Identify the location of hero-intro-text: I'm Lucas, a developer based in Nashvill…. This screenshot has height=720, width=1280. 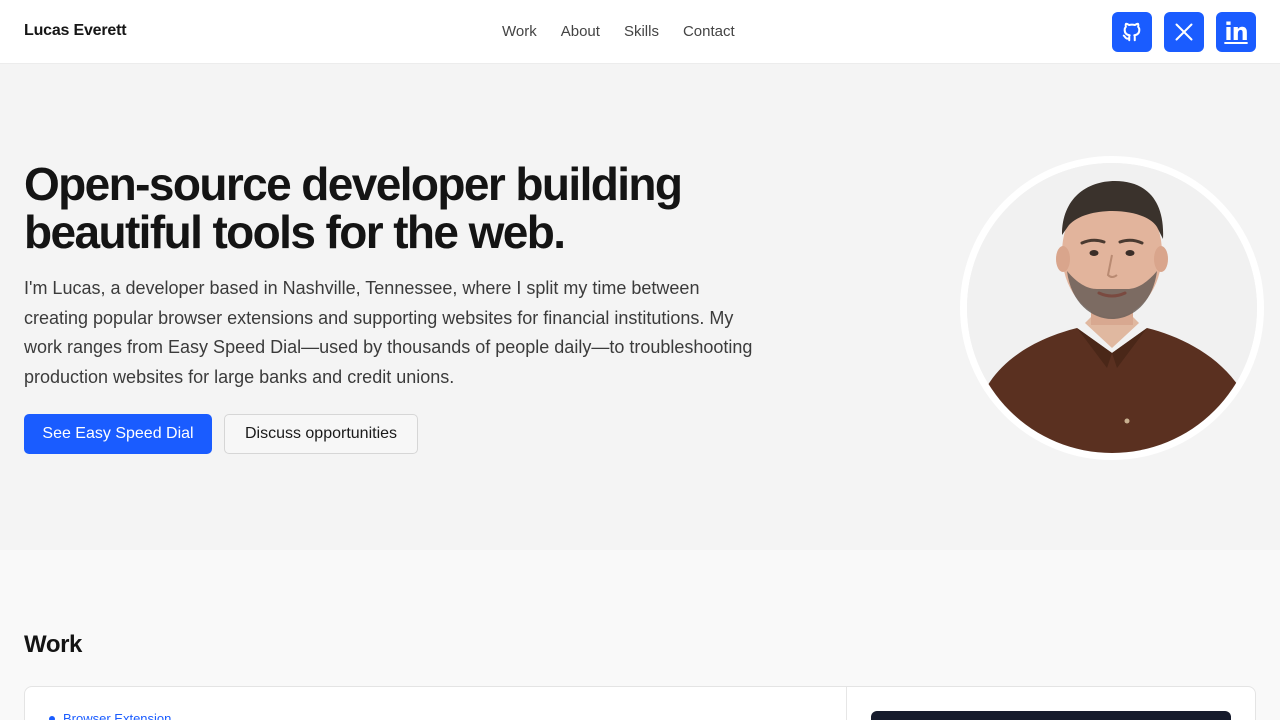
(388, 332).